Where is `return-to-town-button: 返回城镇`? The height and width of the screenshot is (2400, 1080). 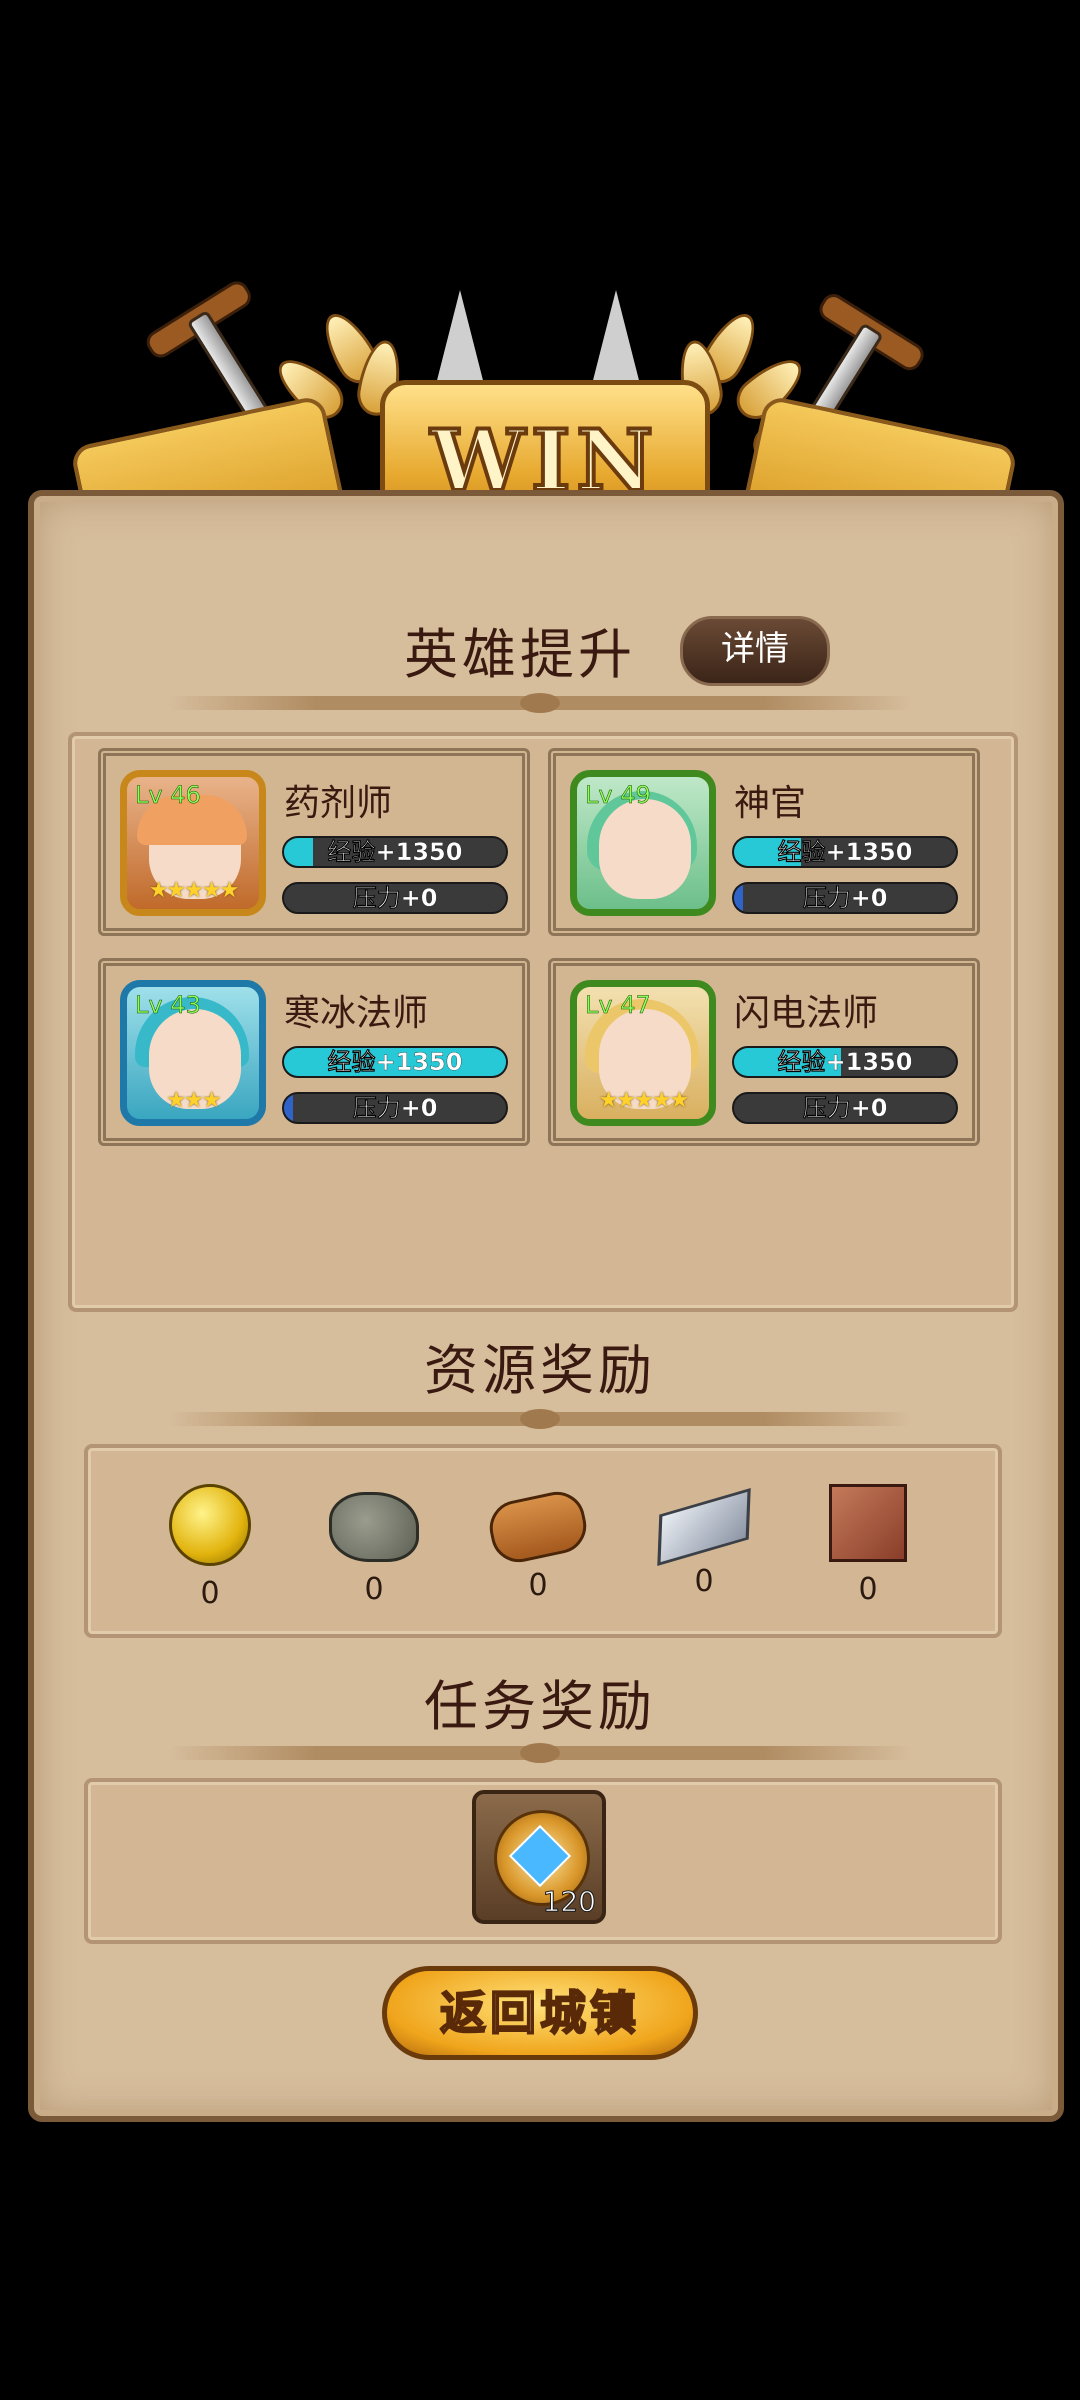 return-to-town-button: 返回城镇 is located at coordinates (540, 2013).